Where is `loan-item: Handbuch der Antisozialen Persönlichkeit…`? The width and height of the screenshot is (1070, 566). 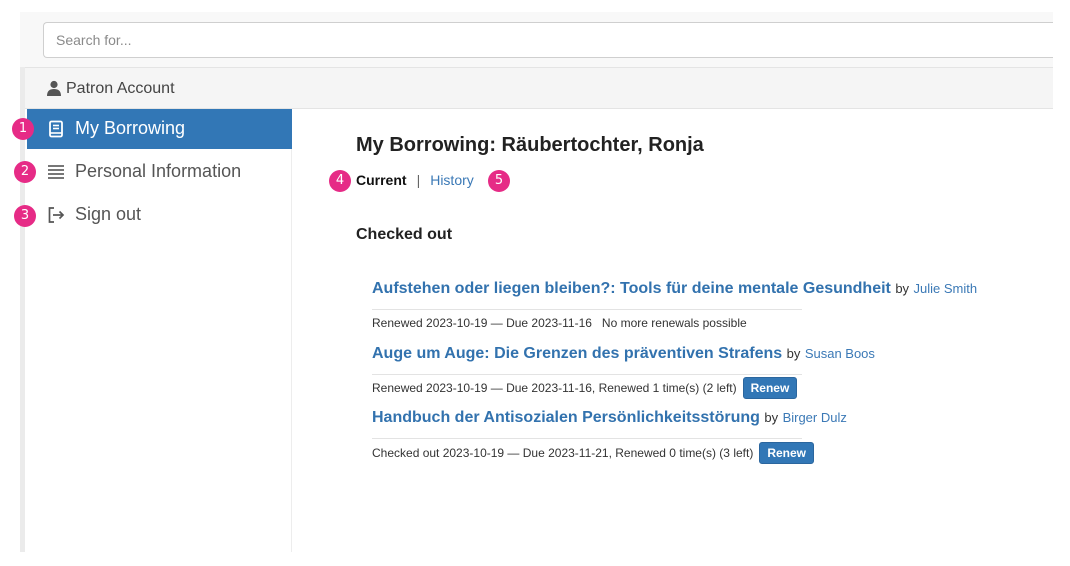 loan-item: Handbuch der Antisozialen Persönlichkeit… is located at coordinates (609, 436).